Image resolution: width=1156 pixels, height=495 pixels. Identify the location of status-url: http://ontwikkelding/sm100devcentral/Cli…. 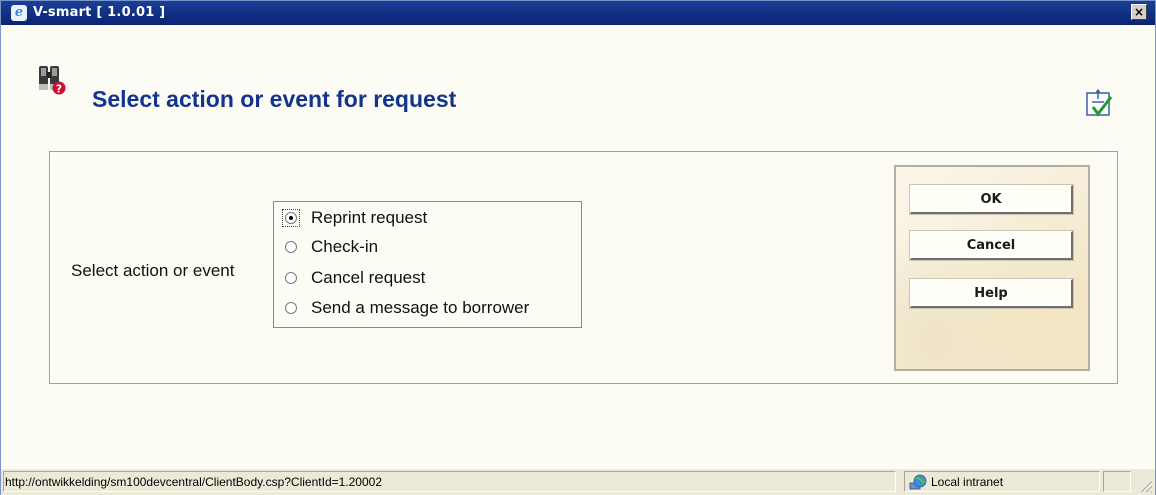
(449, 481).